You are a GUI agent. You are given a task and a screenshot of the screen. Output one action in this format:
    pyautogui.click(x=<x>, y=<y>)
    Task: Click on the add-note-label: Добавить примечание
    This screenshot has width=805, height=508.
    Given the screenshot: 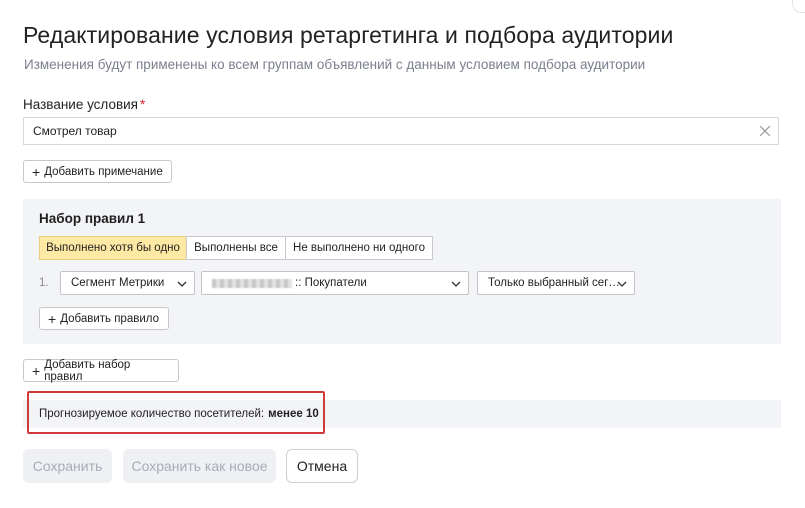 What is the action you would take?
    pyautogui.click(x=103, y=171)
    